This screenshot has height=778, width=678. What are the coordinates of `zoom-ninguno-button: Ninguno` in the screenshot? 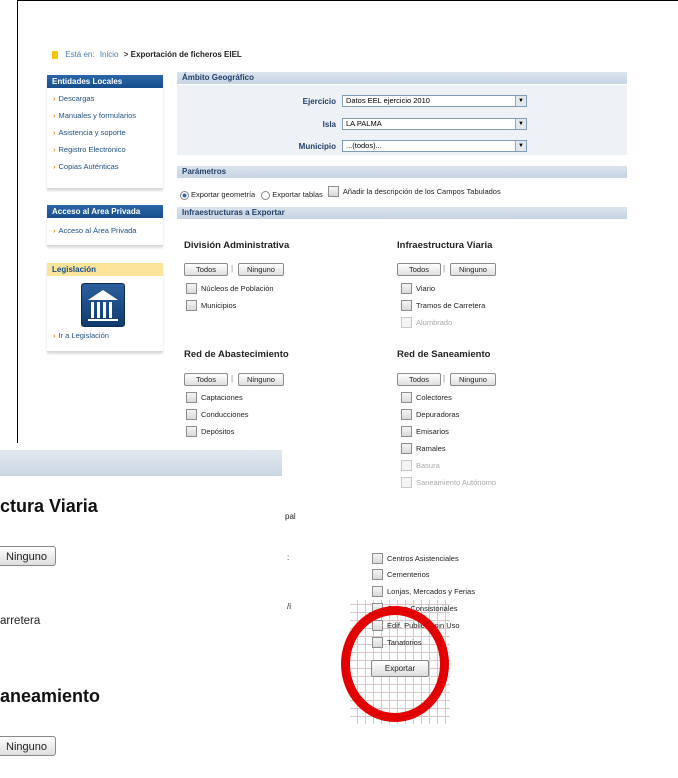 It's located at (28, 556).